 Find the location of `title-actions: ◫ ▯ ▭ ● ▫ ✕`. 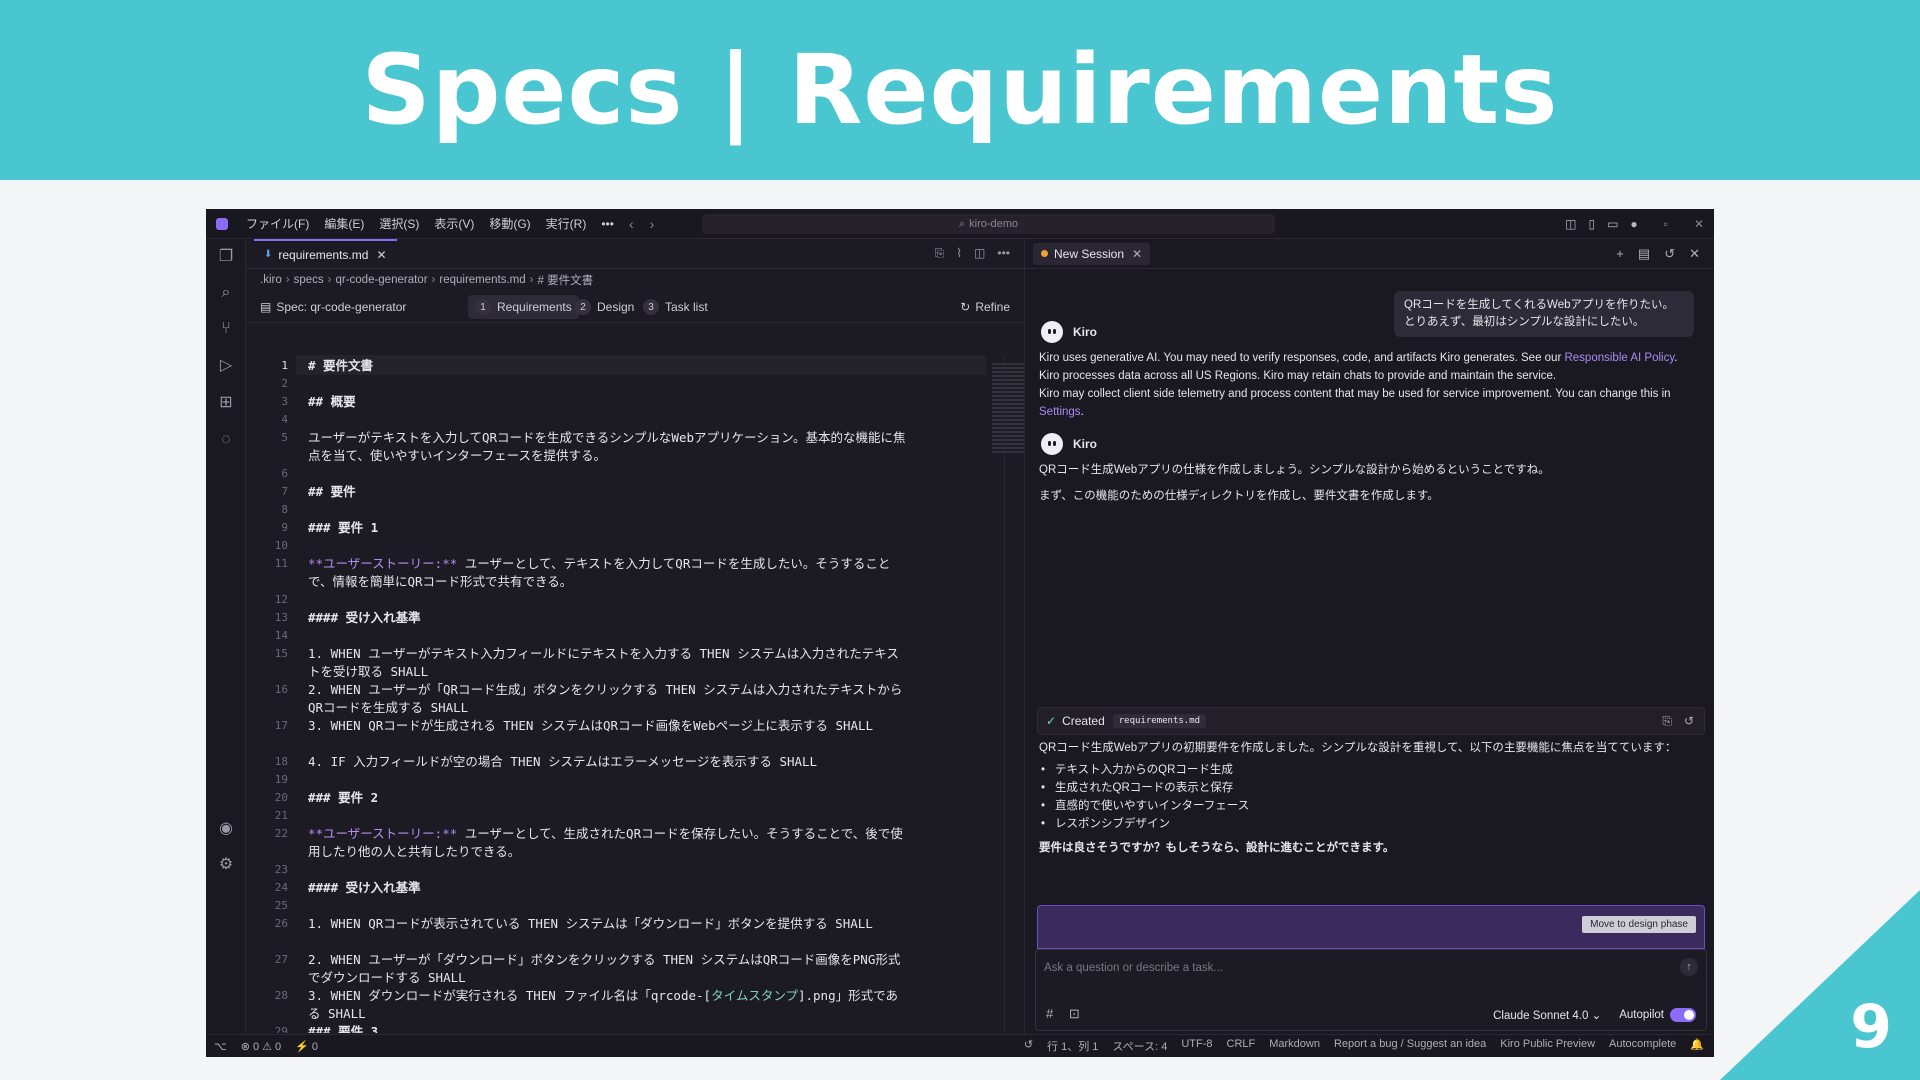

title-actions: ◫ ▯ ▭ ● ▫ ✕ is located at coordinates (1628, 224).